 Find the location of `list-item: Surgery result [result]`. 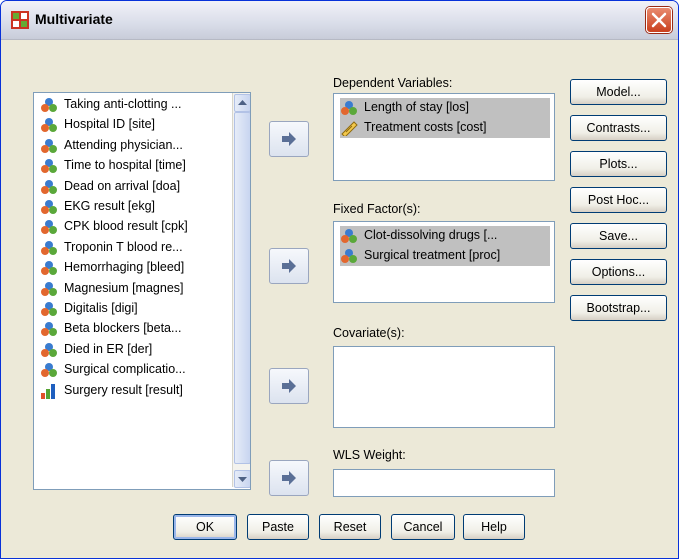

list-item: Surgery result [result] is located at coordinates (134, 391).